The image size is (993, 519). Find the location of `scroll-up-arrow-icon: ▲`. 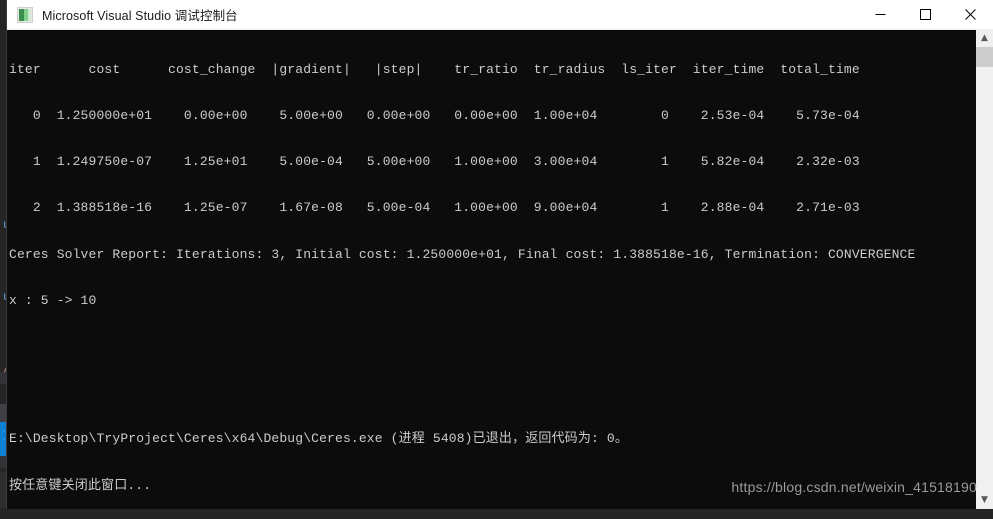

scroll-up-arrow-icon: ▲ is located at coordinates (984, 38).